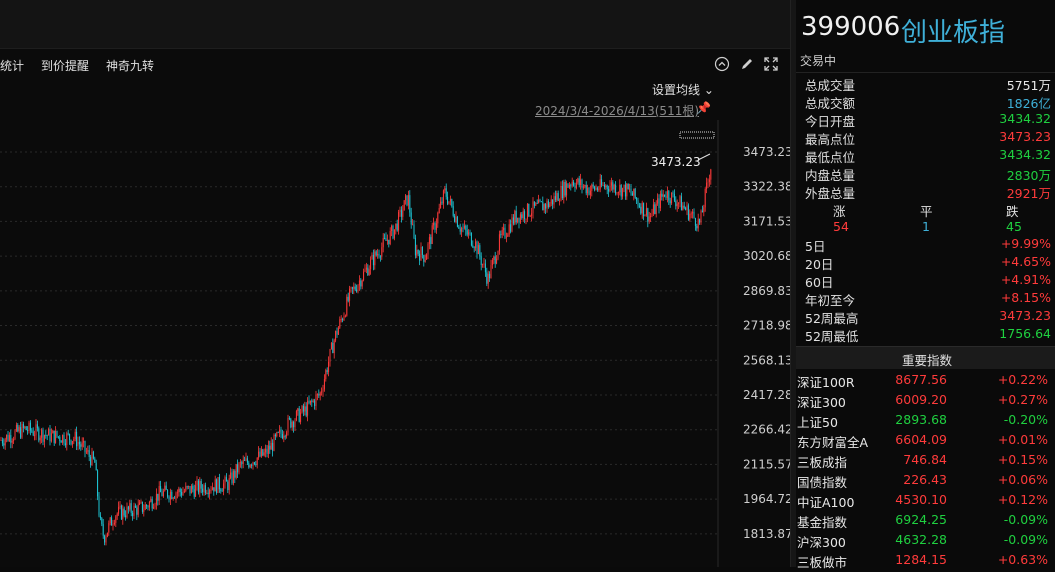 This screenshot has height=572, width=1055. I want to click on index-row-name: 深证100R, so click(826, 382).